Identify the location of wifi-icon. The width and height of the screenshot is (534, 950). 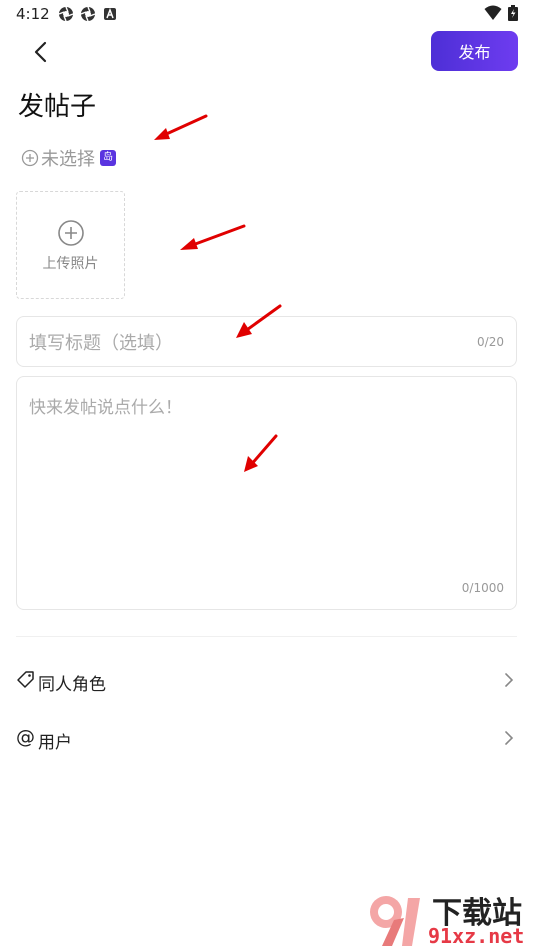
(493, 15).